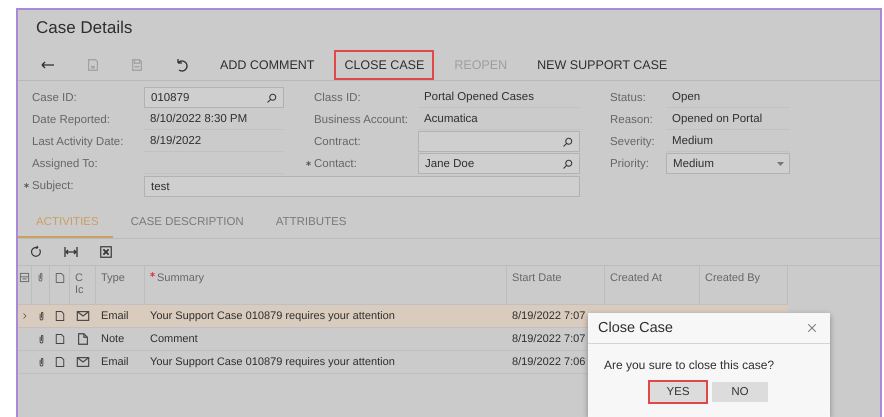  Describe the element at coordinates (214, 119) in the screenshot. I see `field-value: 8/10/2022 8:30 PM` at that location.